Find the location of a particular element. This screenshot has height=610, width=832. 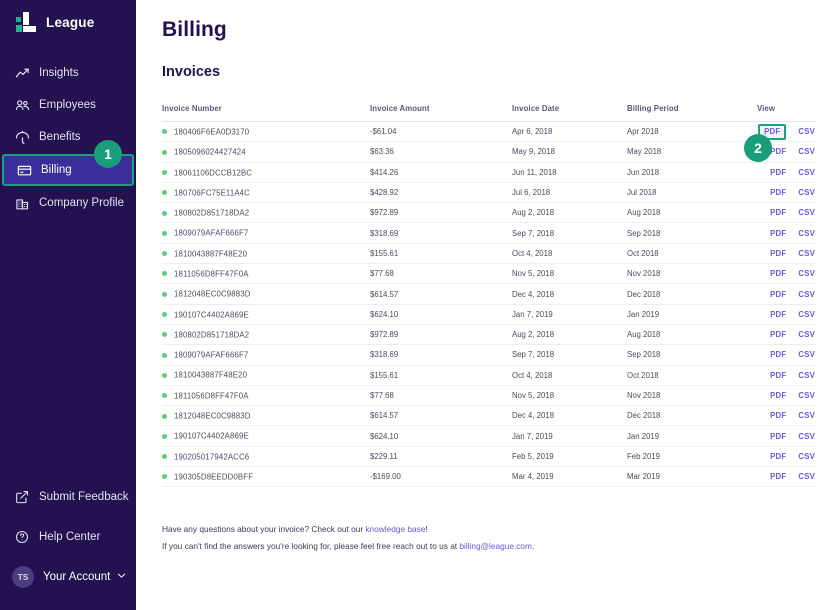

invoice-row-5-pdf-link: PDF is located at coordinates (778, 212).